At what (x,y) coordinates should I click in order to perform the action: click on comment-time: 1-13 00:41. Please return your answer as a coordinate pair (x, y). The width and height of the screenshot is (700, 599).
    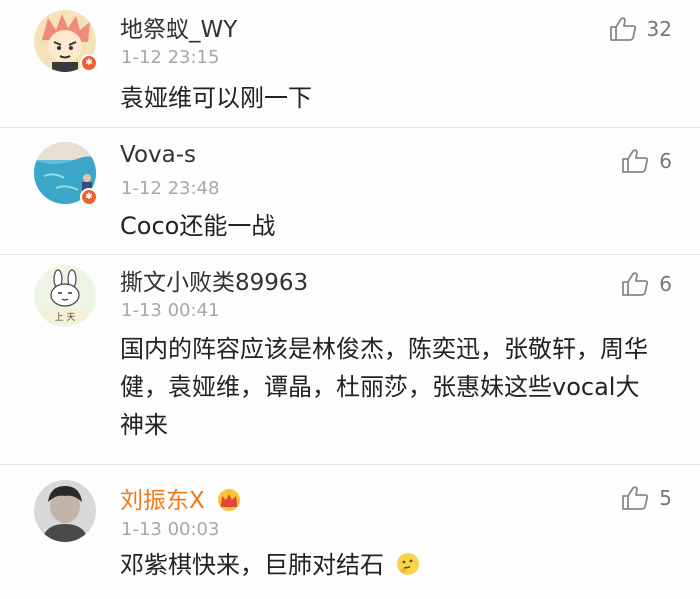
    Looking at the image, I should click on (170, 310).